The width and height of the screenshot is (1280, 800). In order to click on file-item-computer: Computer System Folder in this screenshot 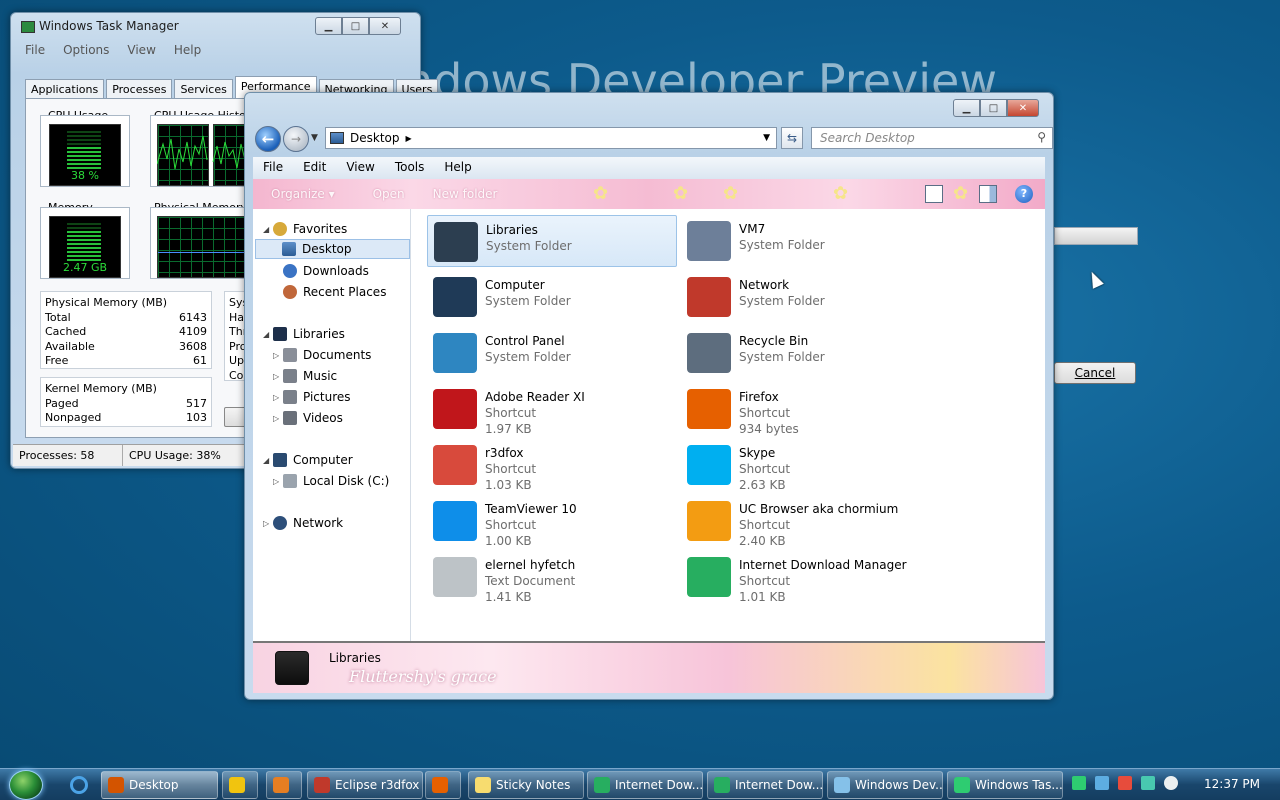, I will do `click(552, 297)`.